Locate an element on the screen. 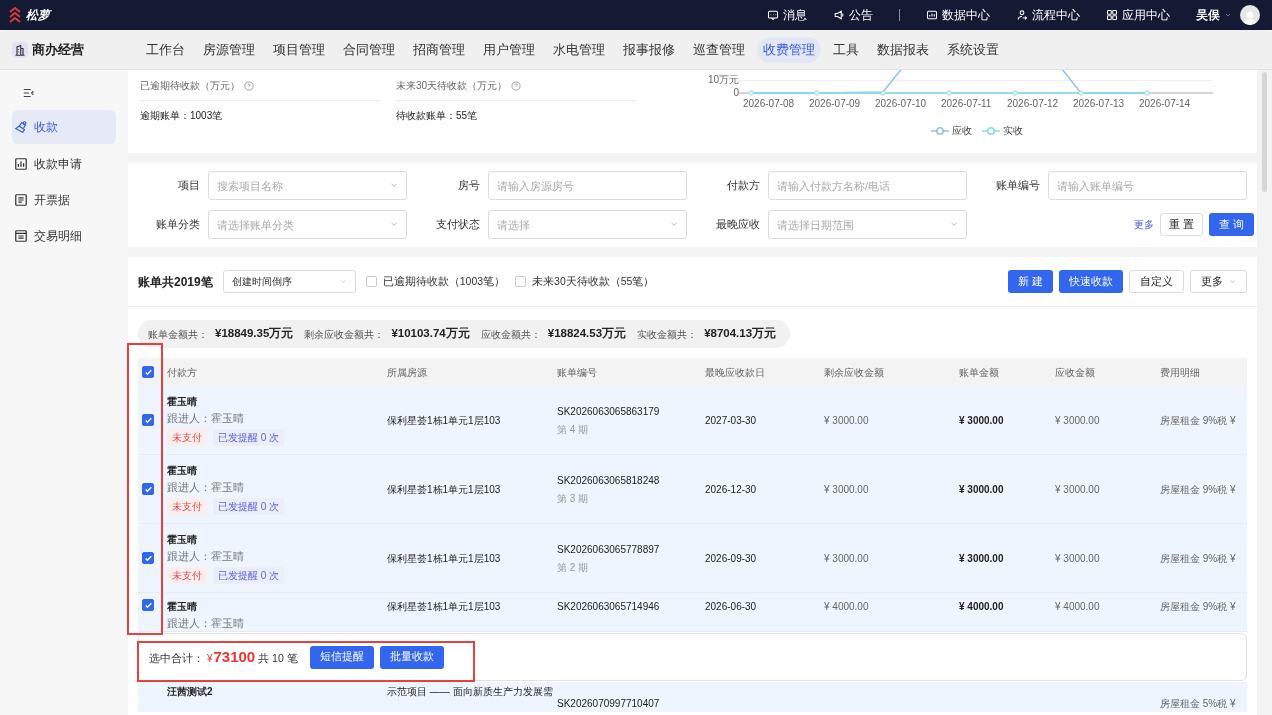 The width and height of the screenshot is (1272, 715). bill-number: SK2026063065863179 is located at coordinates (609, 411).